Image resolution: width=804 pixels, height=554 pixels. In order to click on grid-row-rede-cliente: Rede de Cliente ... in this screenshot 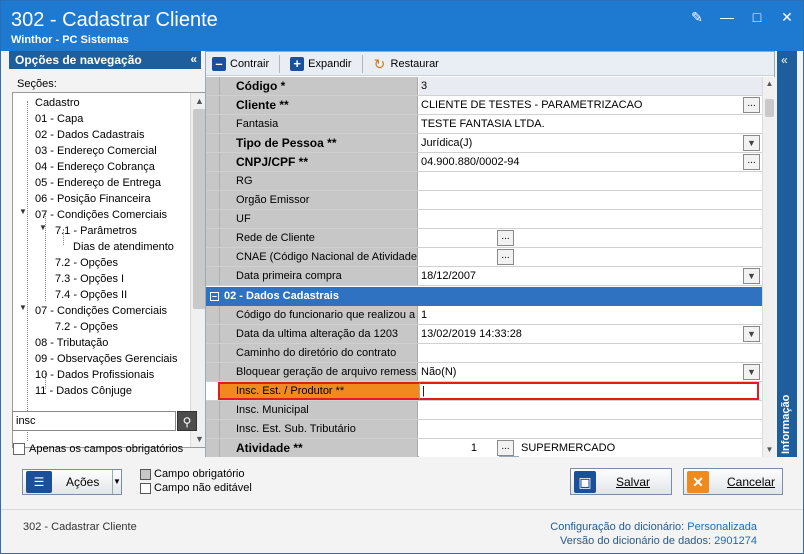, I will do `click(484, 238)`.